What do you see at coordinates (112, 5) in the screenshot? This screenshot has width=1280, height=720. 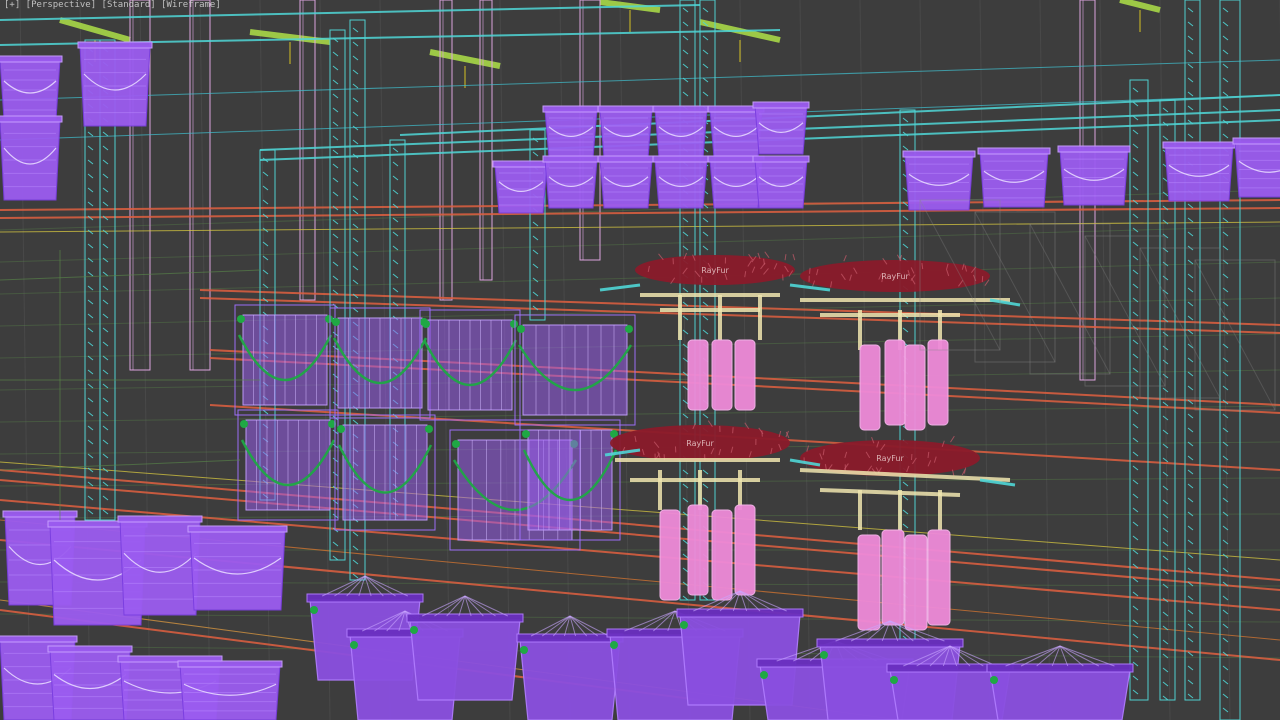 I see `viewport-label: [+] [Perspective] [Standard] [Wireframe]` at bounding box center [112, 5].